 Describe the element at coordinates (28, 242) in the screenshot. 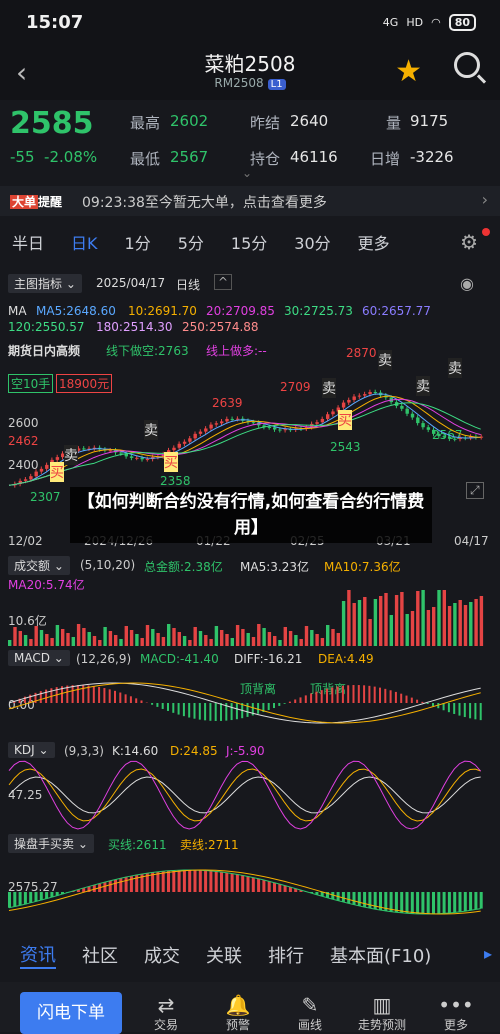

I see `tab-half-day: 半日` at that location.